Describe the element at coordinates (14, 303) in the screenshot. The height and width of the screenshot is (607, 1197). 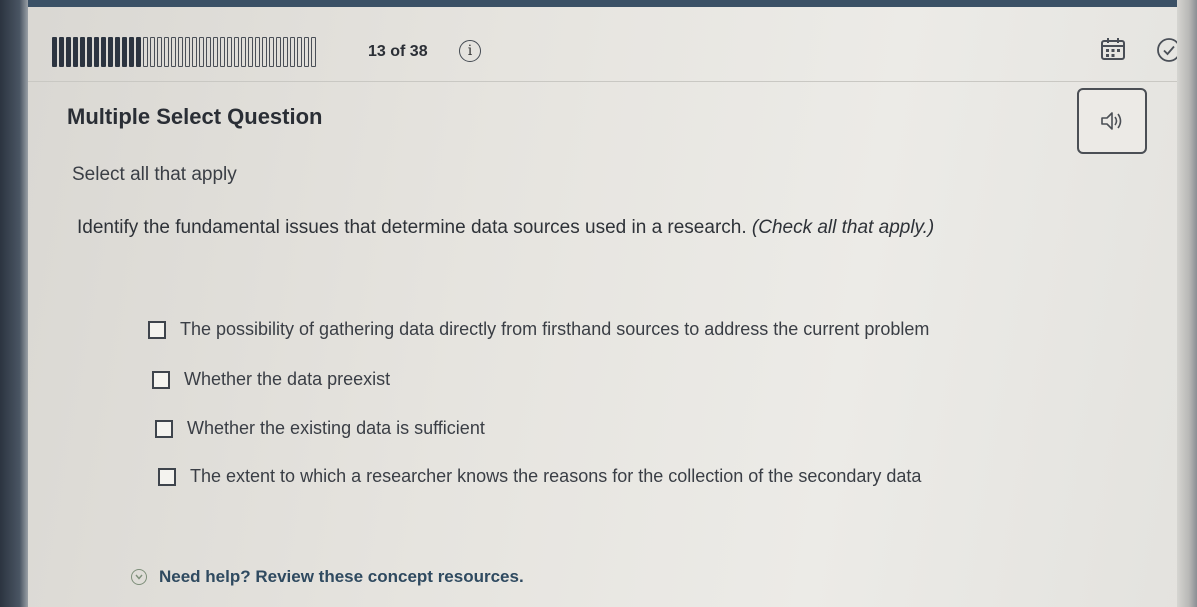
I see `left-bezel` at that location.